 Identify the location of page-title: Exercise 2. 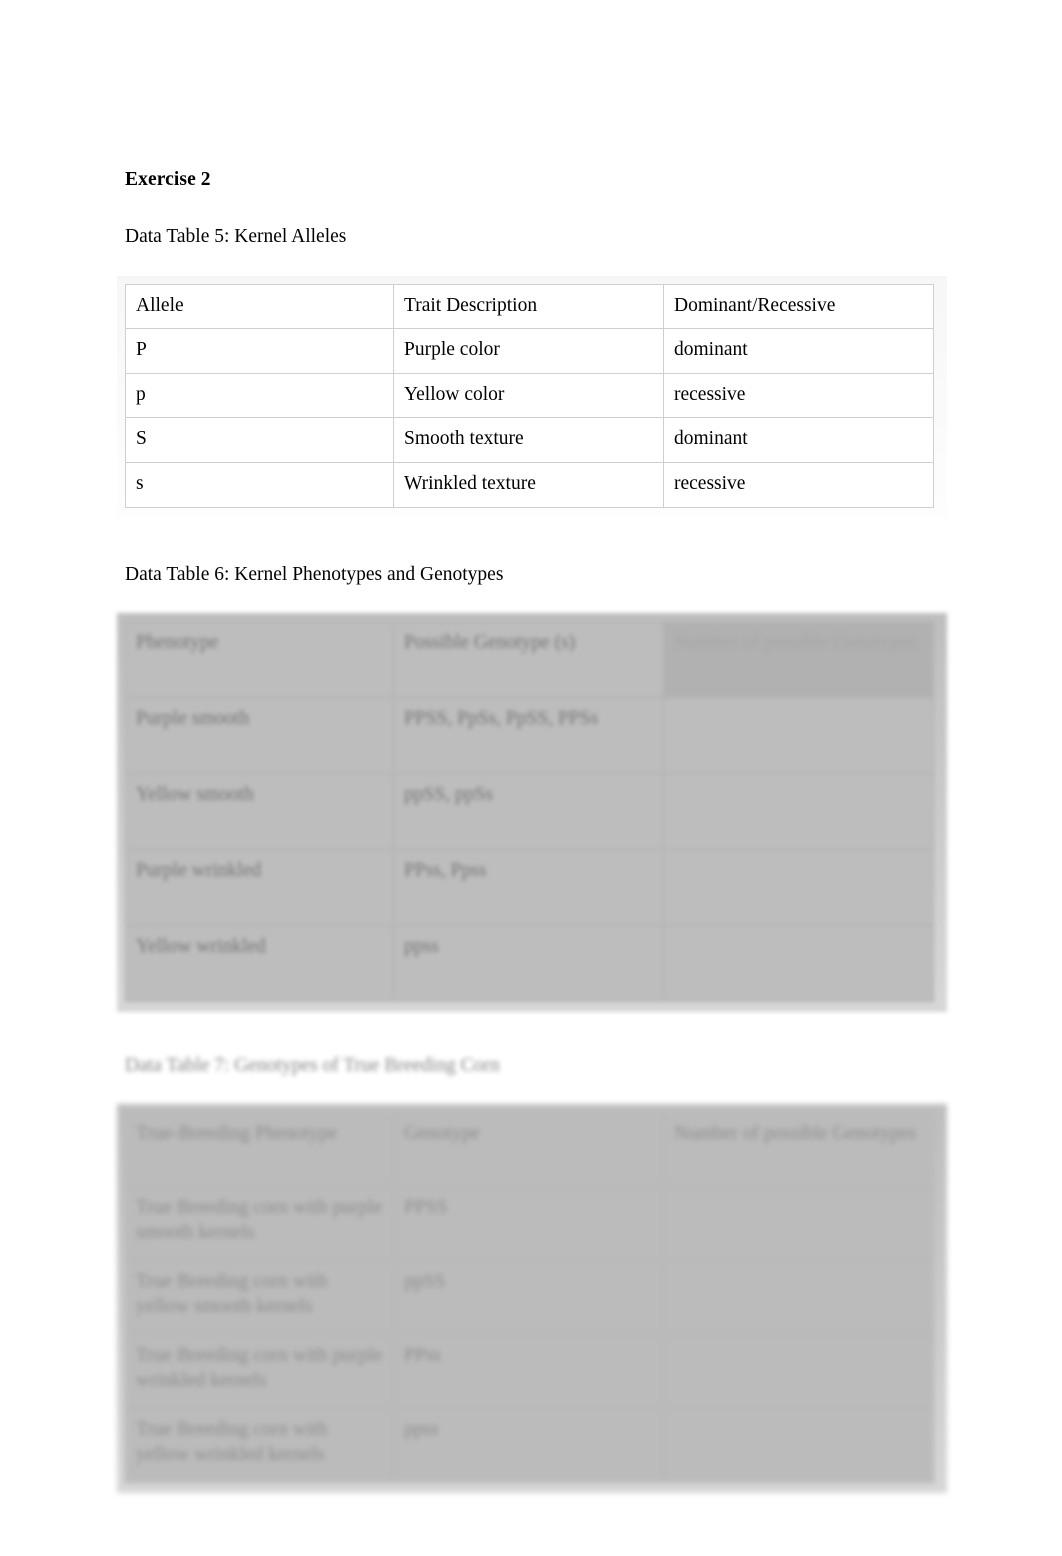
(168, 179).